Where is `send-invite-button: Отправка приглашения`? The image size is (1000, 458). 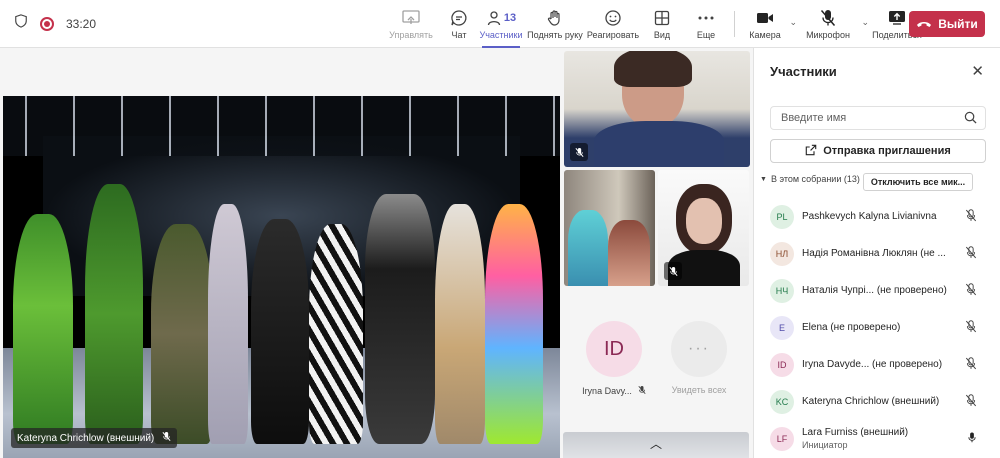
send-invite-button: Отправка приглашения is located at coordinates (878, 151).